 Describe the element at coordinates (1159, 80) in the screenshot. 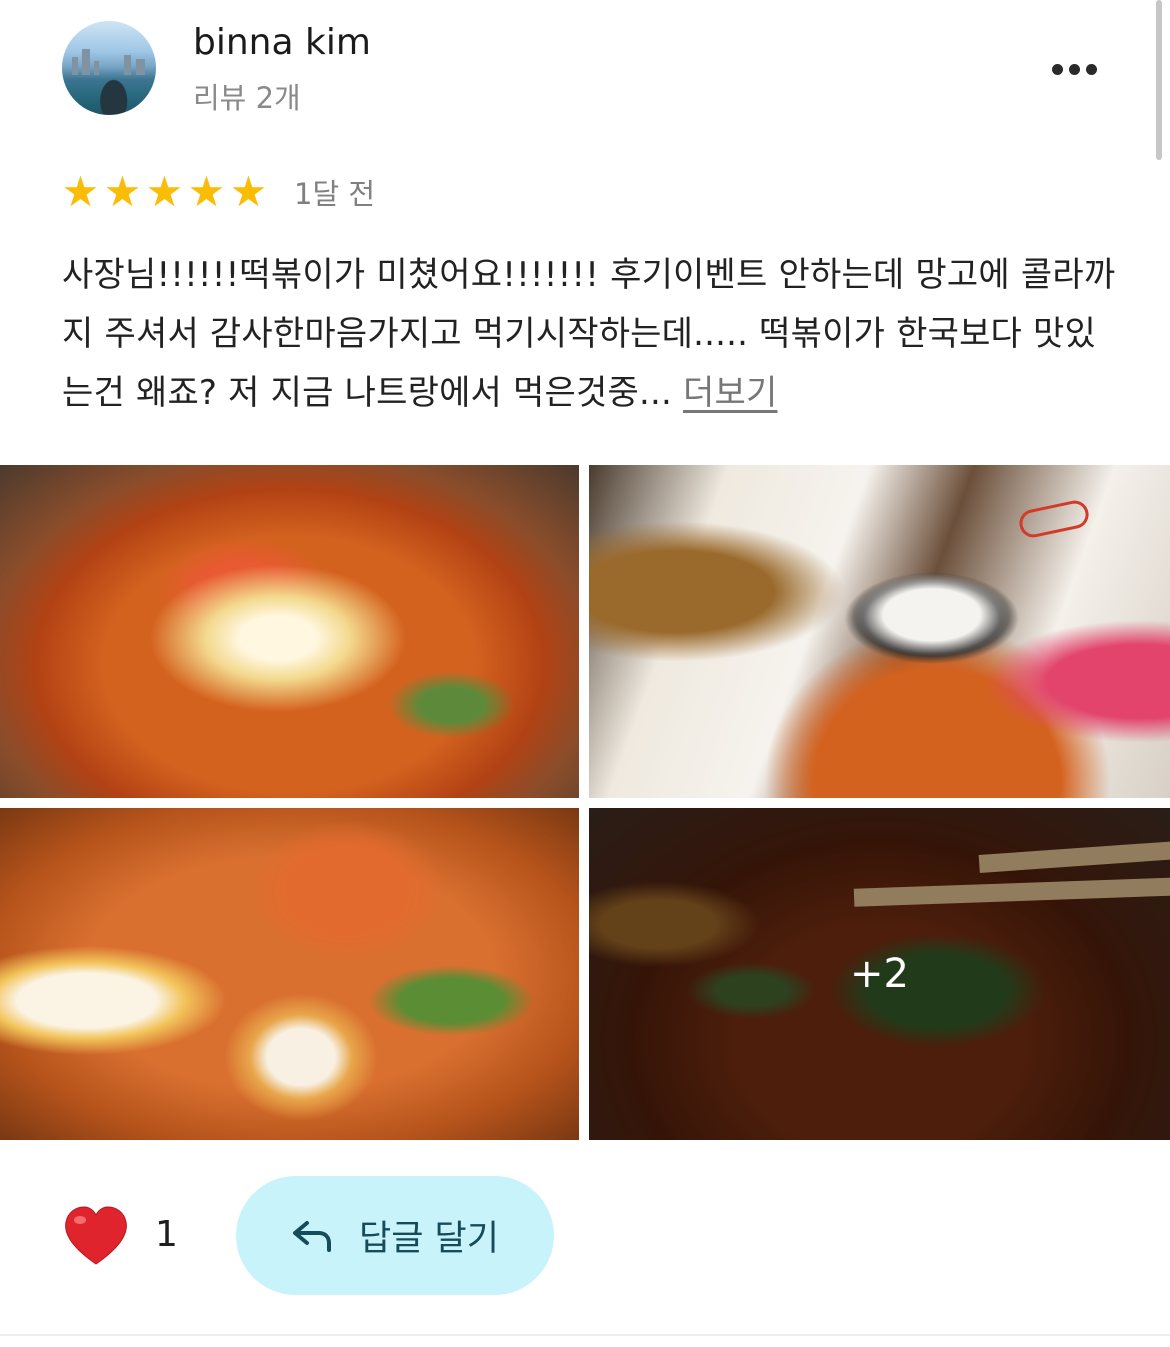

I see `scrollbar` at that location.